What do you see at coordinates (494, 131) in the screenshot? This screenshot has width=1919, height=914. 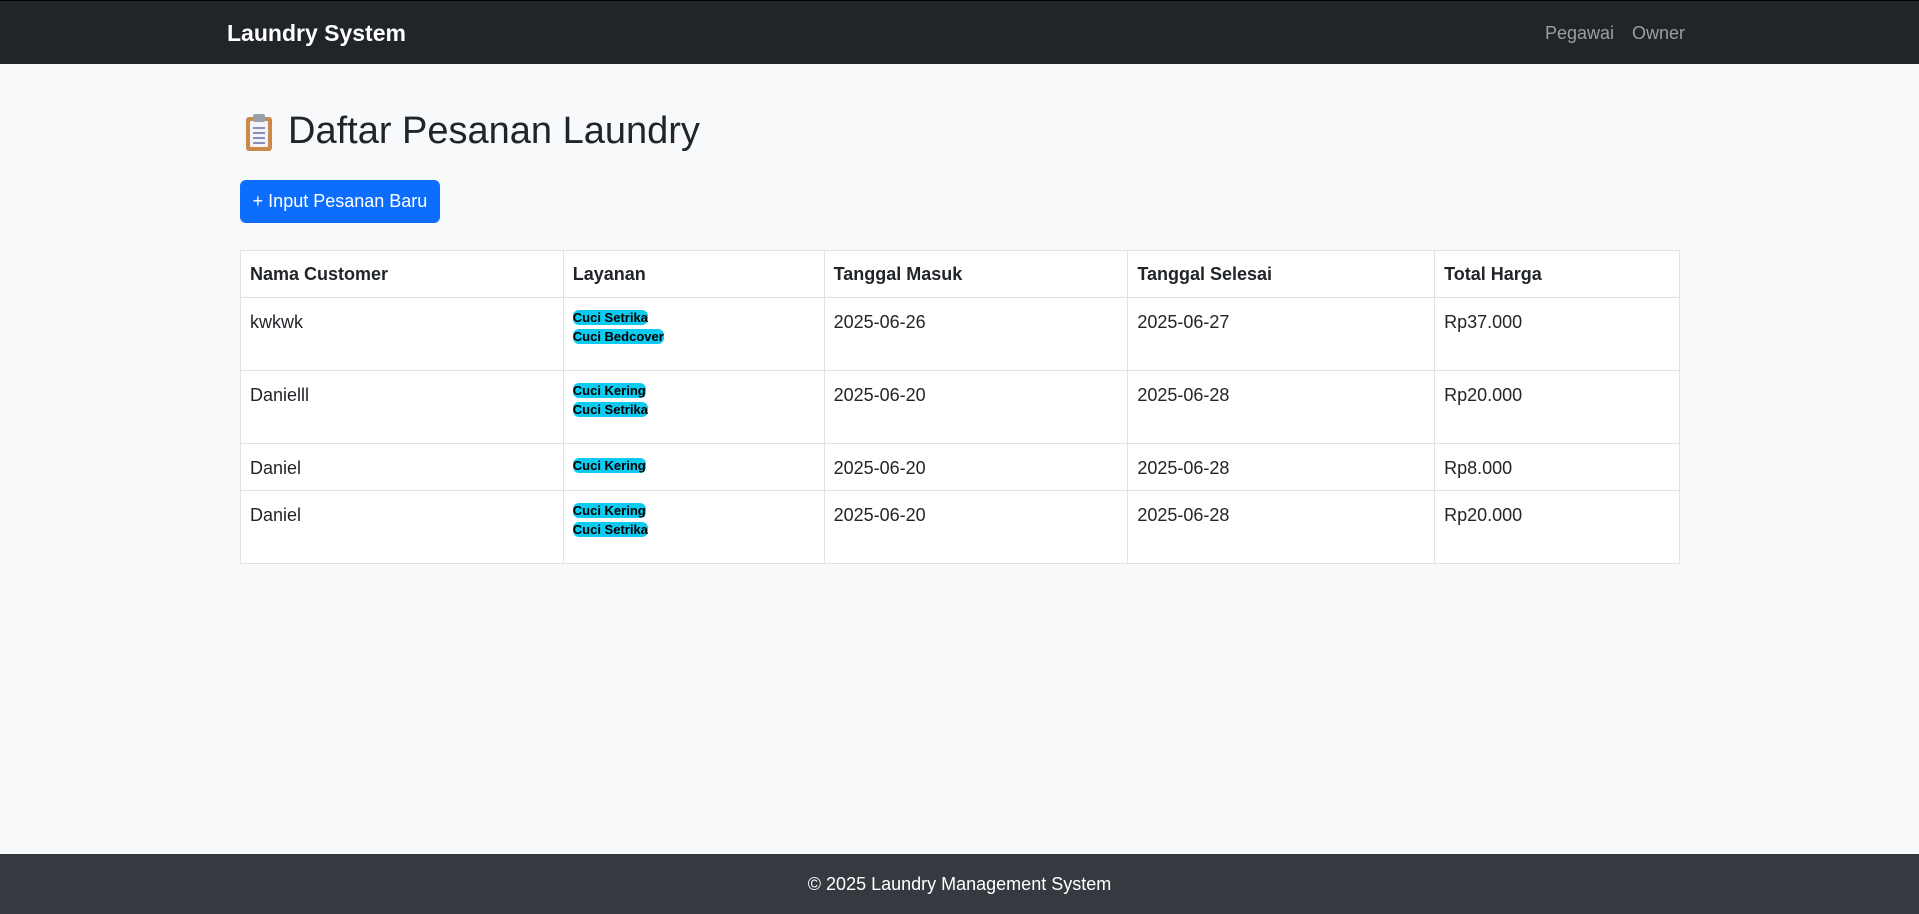 I see `page-title-text: Daftar Pesanan Laundry` at bounding box center [494, 131].